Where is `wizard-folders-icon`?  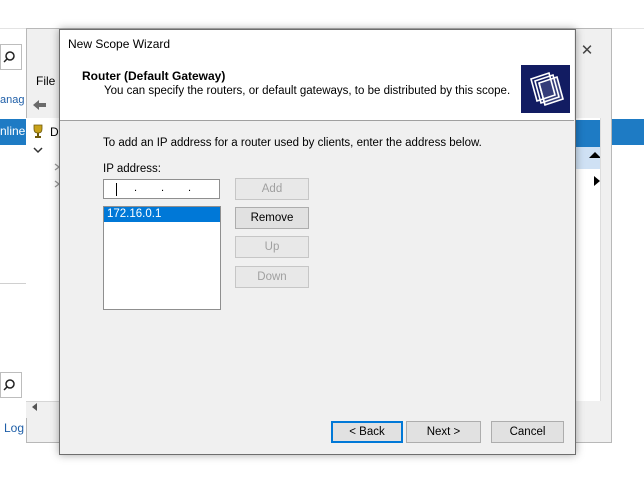
wizard-folders-icon is located at coordinates (545, 89).